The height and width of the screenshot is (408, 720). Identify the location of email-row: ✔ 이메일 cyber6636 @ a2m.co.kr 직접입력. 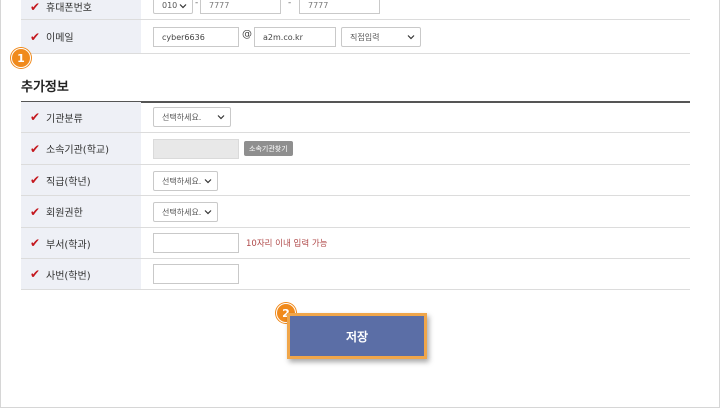
(355, 37).